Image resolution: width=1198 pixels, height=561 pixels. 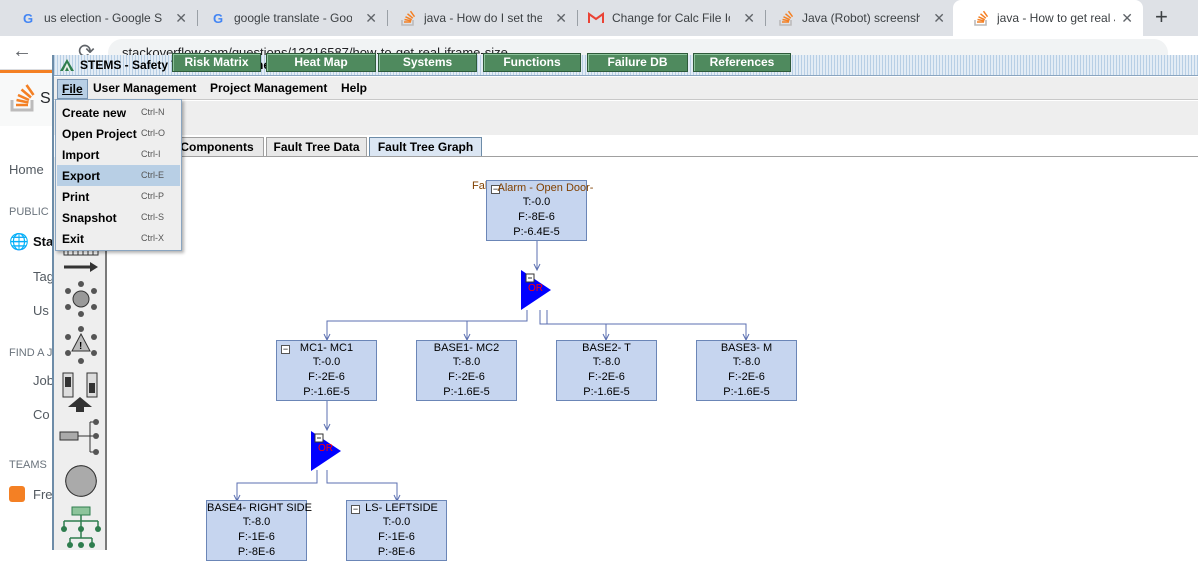 What do you see at coordinates (94, 113) in the screenshot?
I see `menu-item-label: Create new` at bounding box center [94, 113].